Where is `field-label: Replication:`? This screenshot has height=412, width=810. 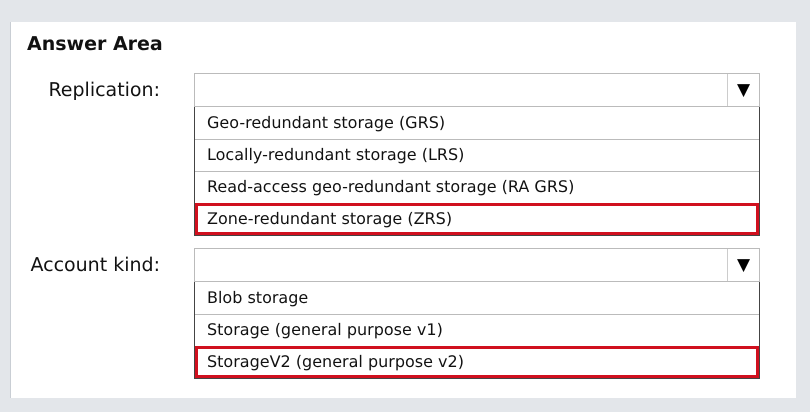
field-label: Replication: is located at coordinates (104, 90).